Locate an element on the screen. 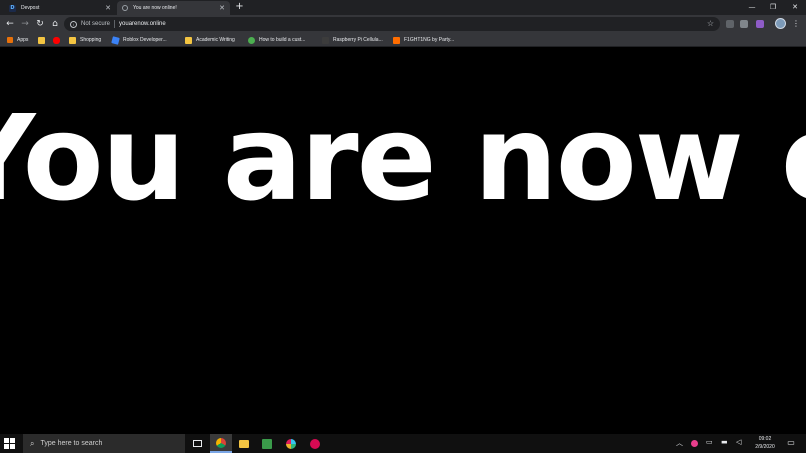  taskbar-debian is located at coordinates (315, 443).